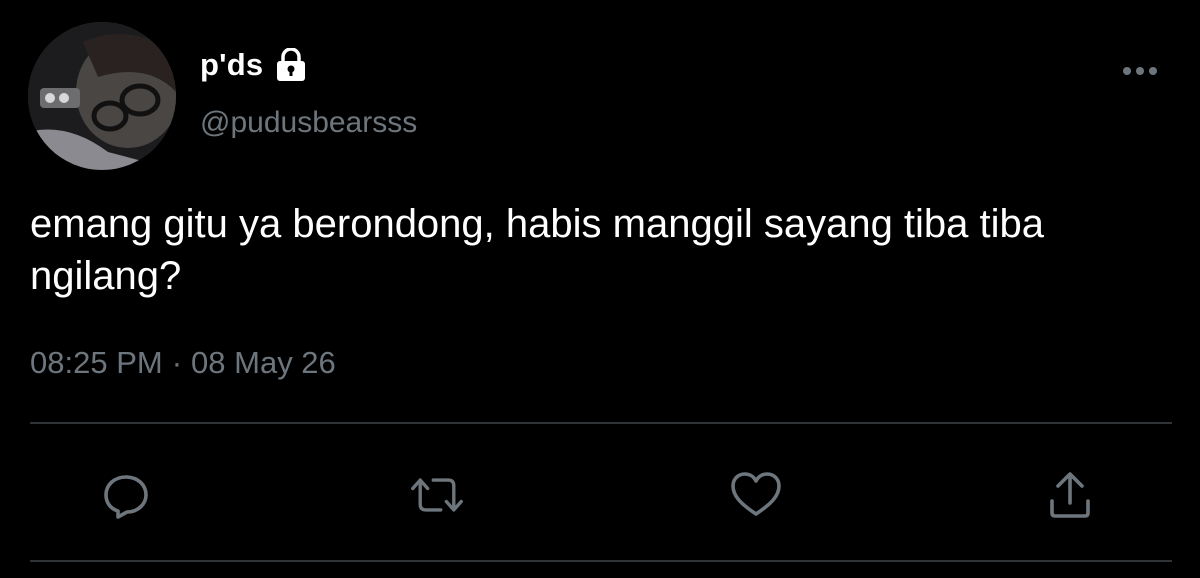 This screenshot has width=1200, height=578. Describe the element at coordinates (231, 65) in the screenshot. I see `display-name: p'ds` at that location.